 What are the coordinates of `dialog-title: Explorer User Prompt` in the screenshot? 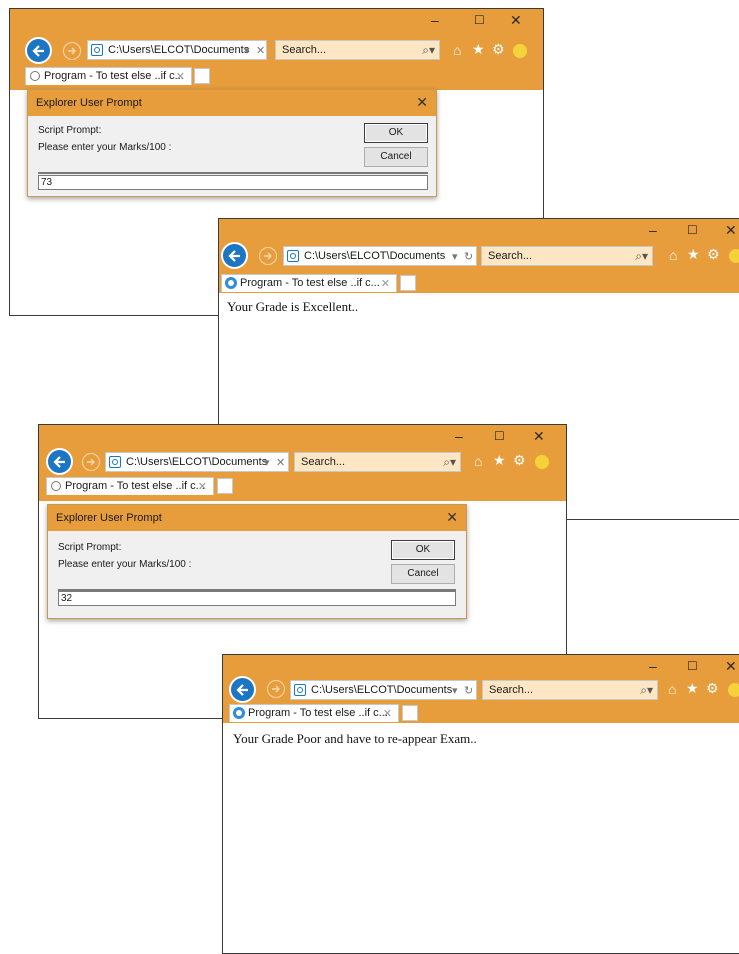 It's located at (89, 103).